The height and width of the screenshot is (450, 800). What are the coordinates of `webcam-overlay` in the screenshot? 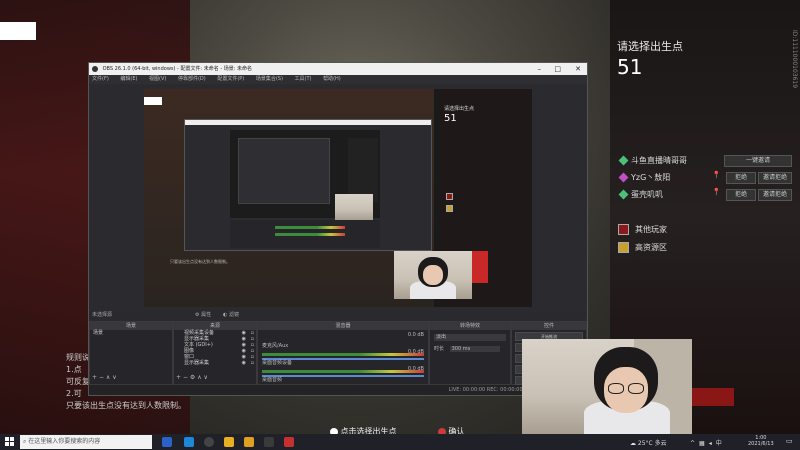 It's located at (607, 386).